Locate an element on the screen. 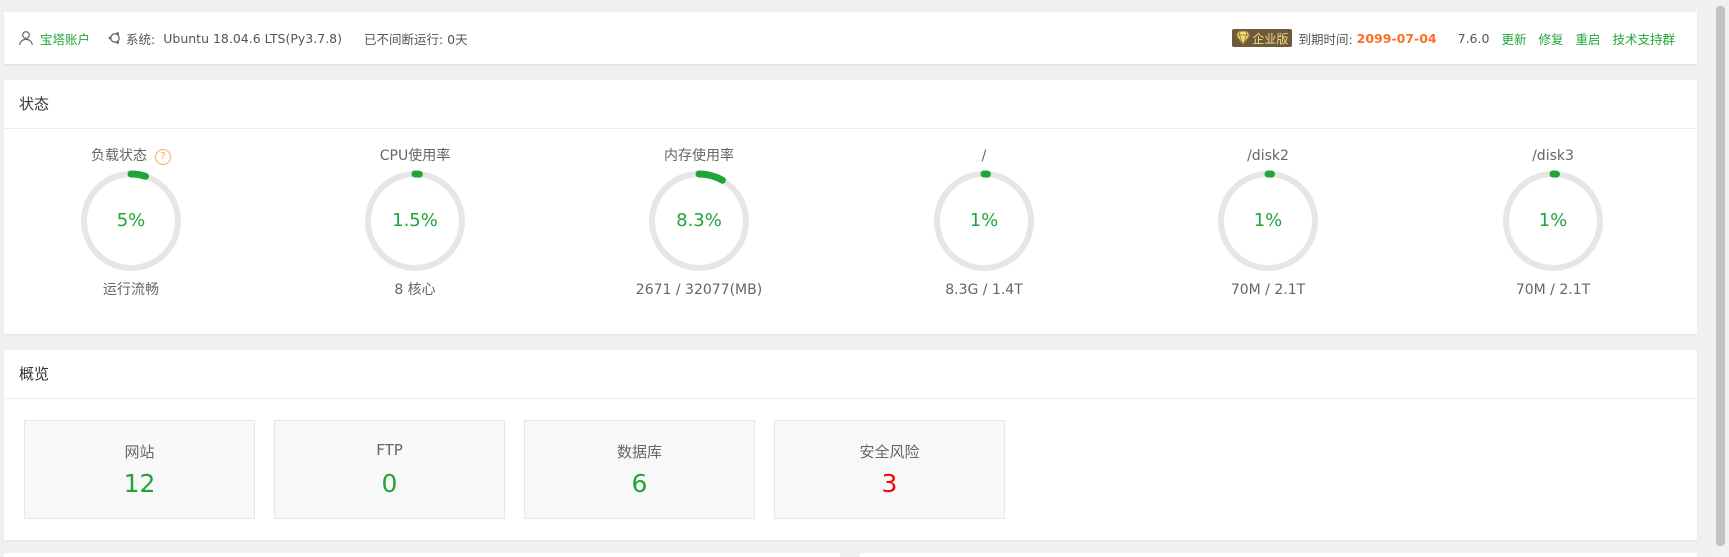 The width and height of the screenshot is (1729, 557). card-title: 网站 is located at coordinates (139, 452).